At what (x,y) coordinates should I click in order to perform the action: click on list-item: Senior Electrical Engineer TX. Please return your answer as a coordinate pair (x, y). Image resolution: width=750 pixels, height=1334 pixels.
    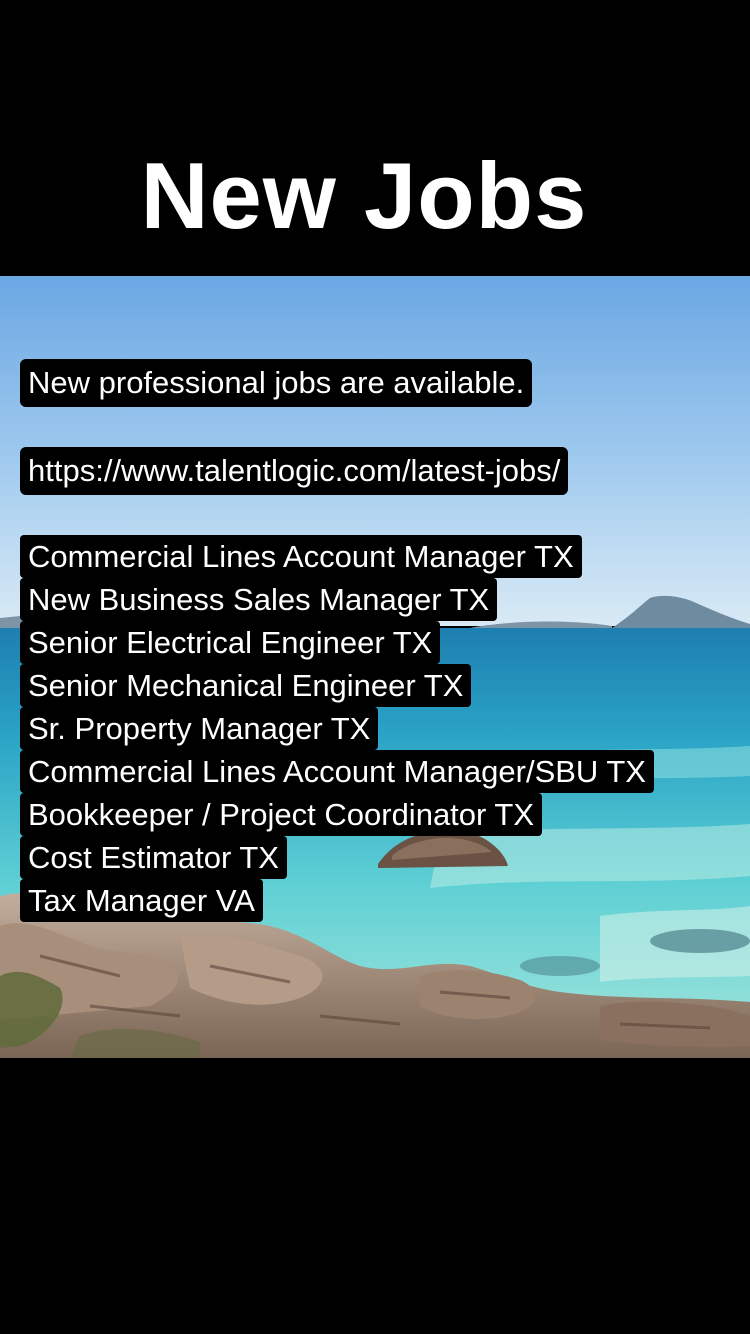
    Looking at the image, I should click on (380, 642).